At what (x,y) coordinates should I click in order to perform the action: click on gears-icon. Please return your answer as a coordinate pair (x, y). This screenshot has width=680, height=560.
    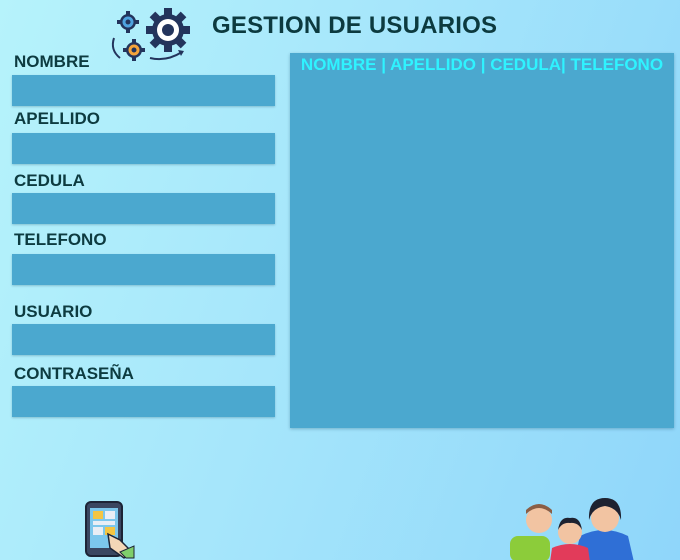
    Looking at the image, I should click on (150, 34).